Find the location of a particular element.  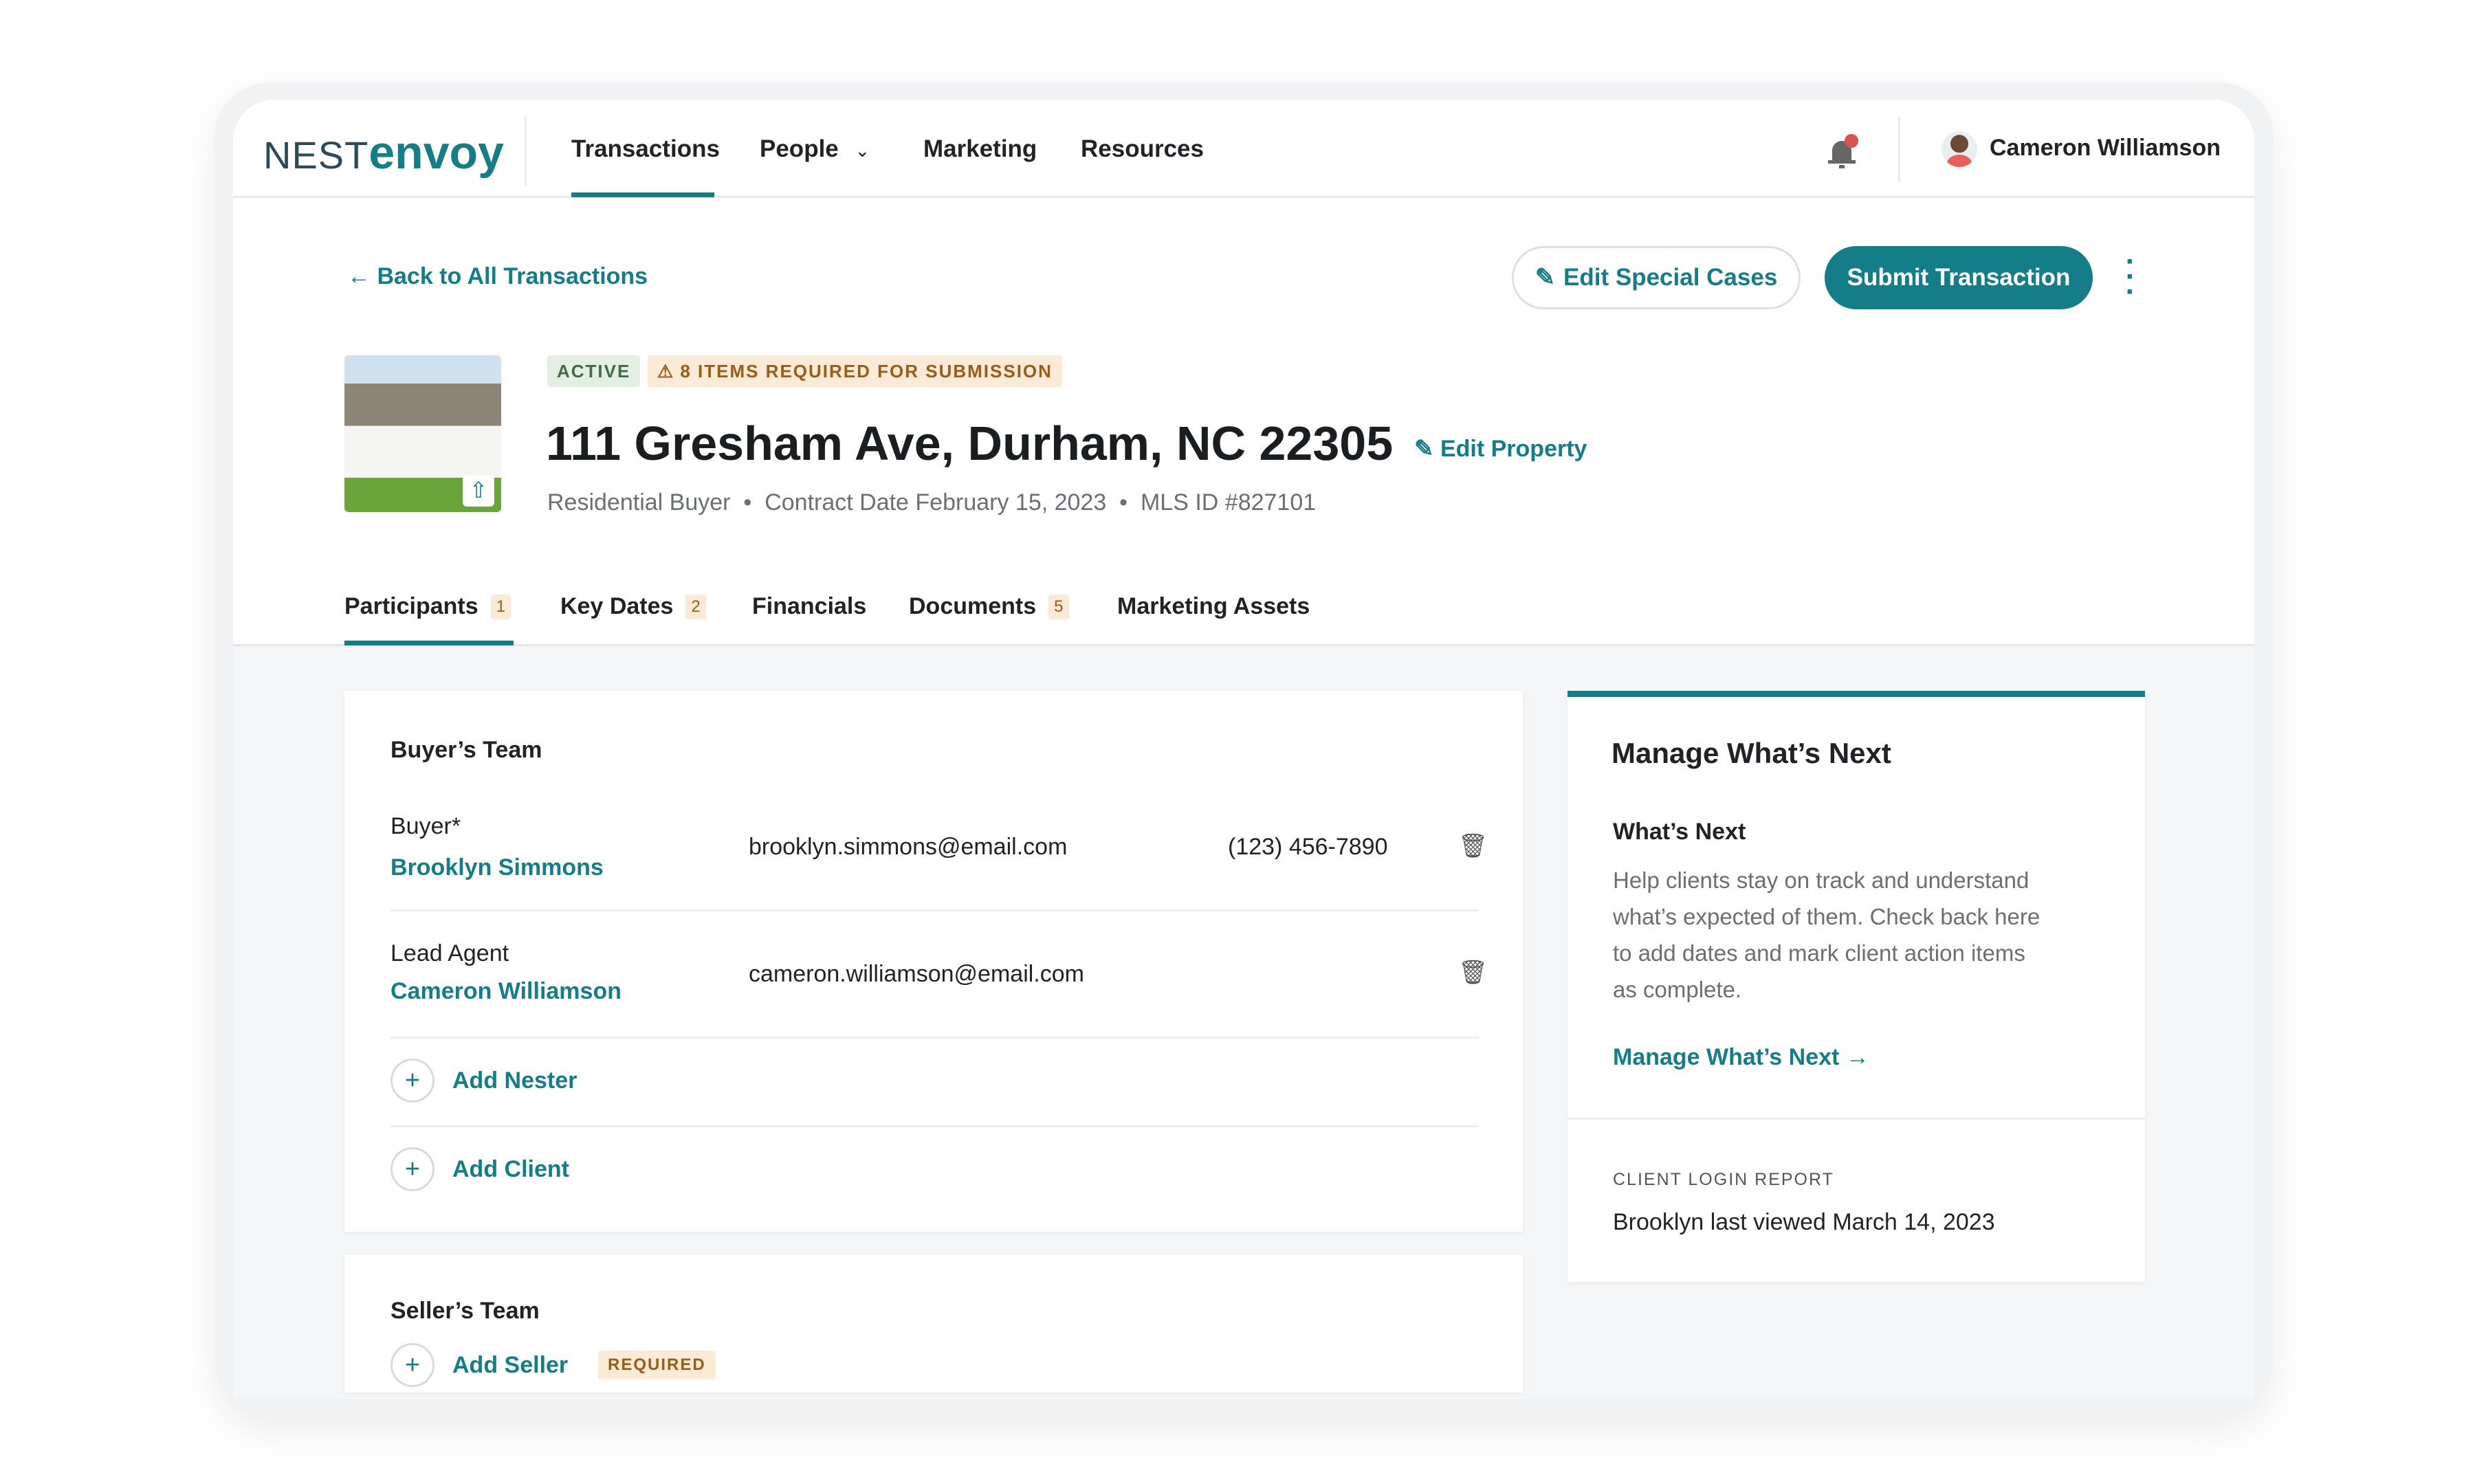

back-link: ← Back to All Transactions is located at coordinates (497, 276).